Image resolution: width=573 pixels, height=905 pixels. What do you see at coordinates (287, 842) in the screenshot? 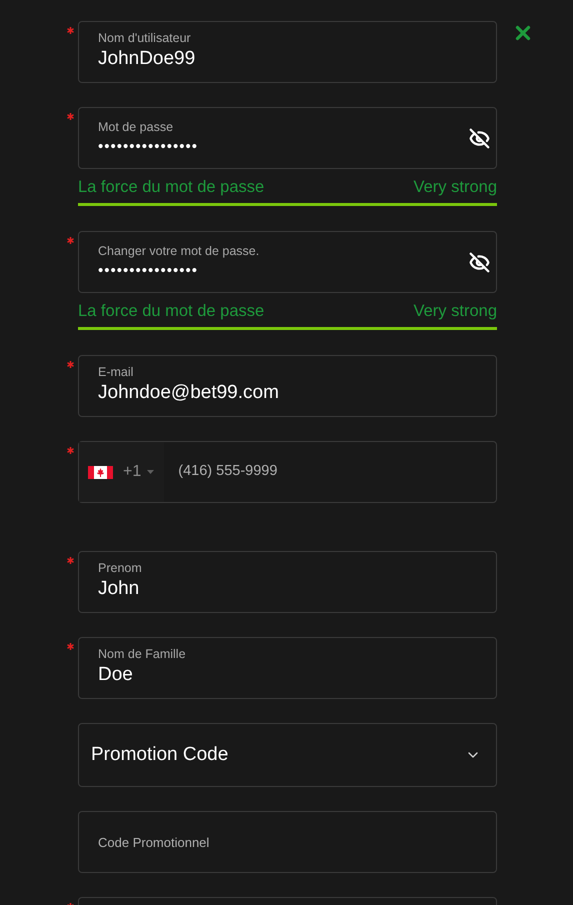
I see `promo-code-field: Code Promotionnel` at bounding box center [287, 842].